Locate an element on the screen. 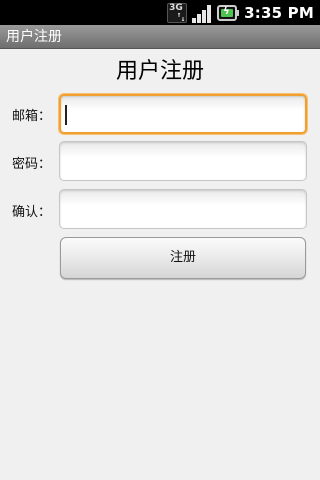 This screenshot has width=320, height=480. signal-strength-icon is located at coordinates (202, 13).